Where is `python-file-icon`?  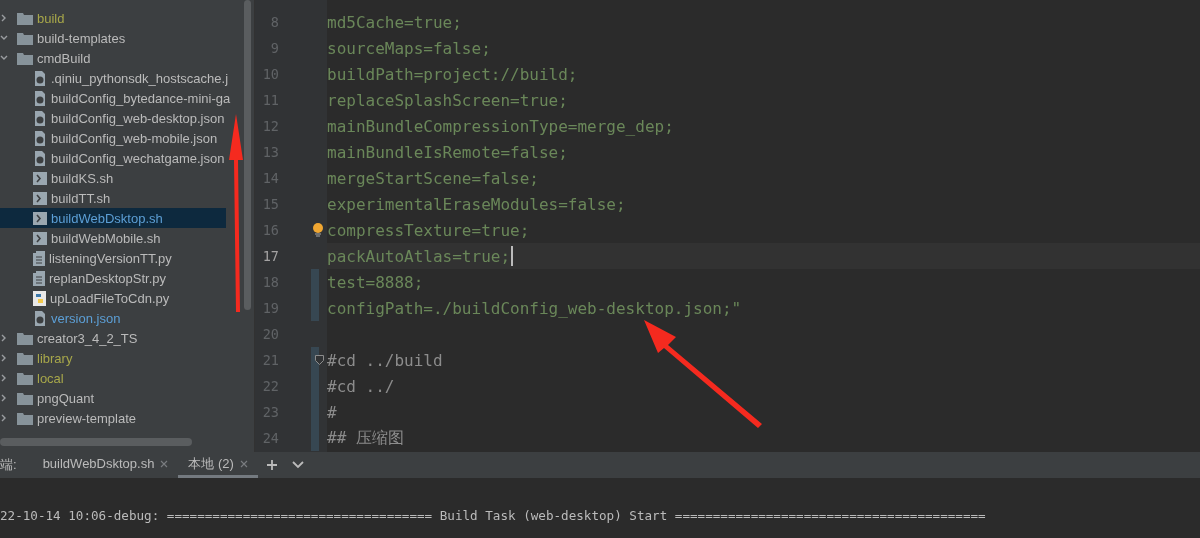 python-file-icon is located at coordinates (39, 298).